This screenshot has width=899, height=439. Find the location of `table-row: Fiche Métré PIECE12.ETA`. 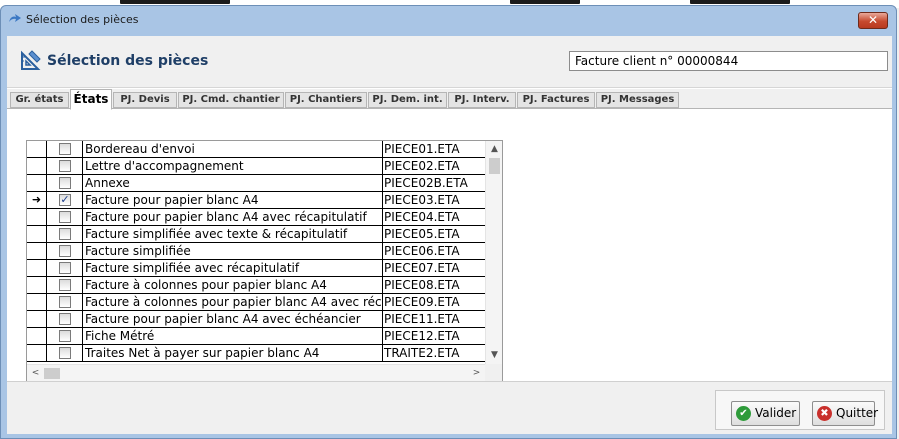

table-row: Fiche Métré PIECE12.ETA is located at coordinates (256, 336).